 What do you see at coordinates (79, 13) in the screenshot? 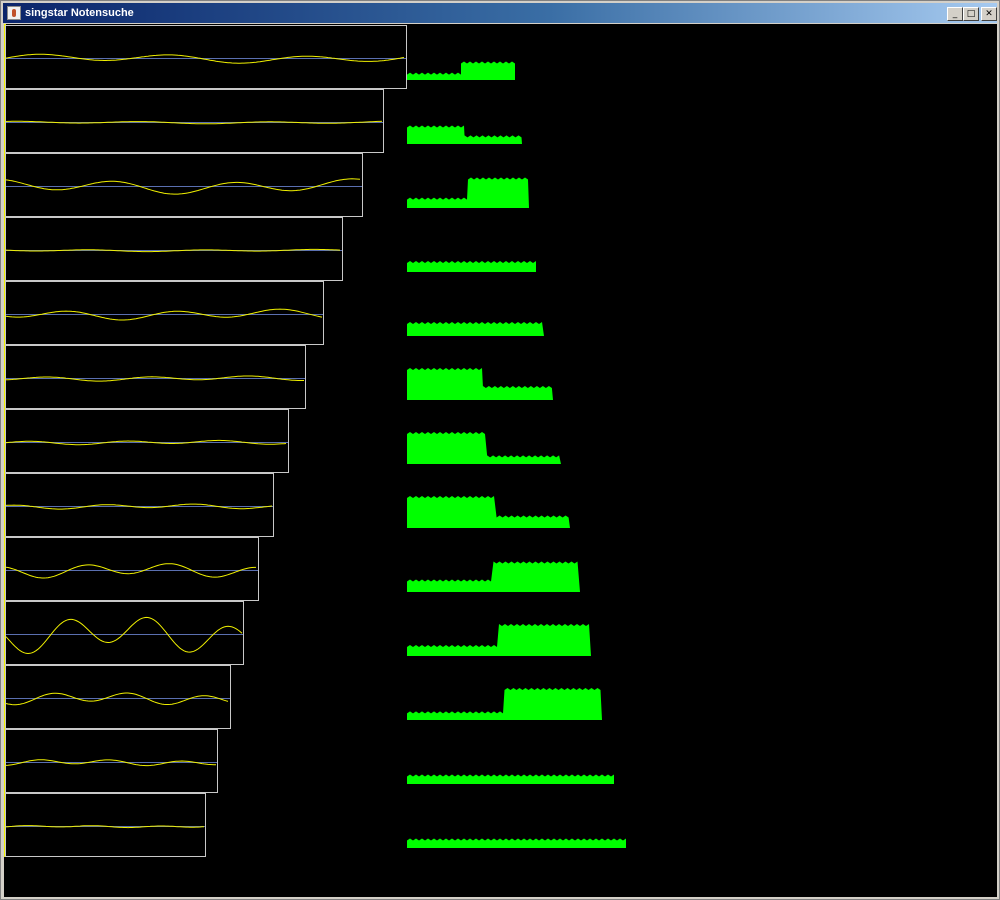
I see `window-title: singstar Notensuche` at bounding box center [79, 13].